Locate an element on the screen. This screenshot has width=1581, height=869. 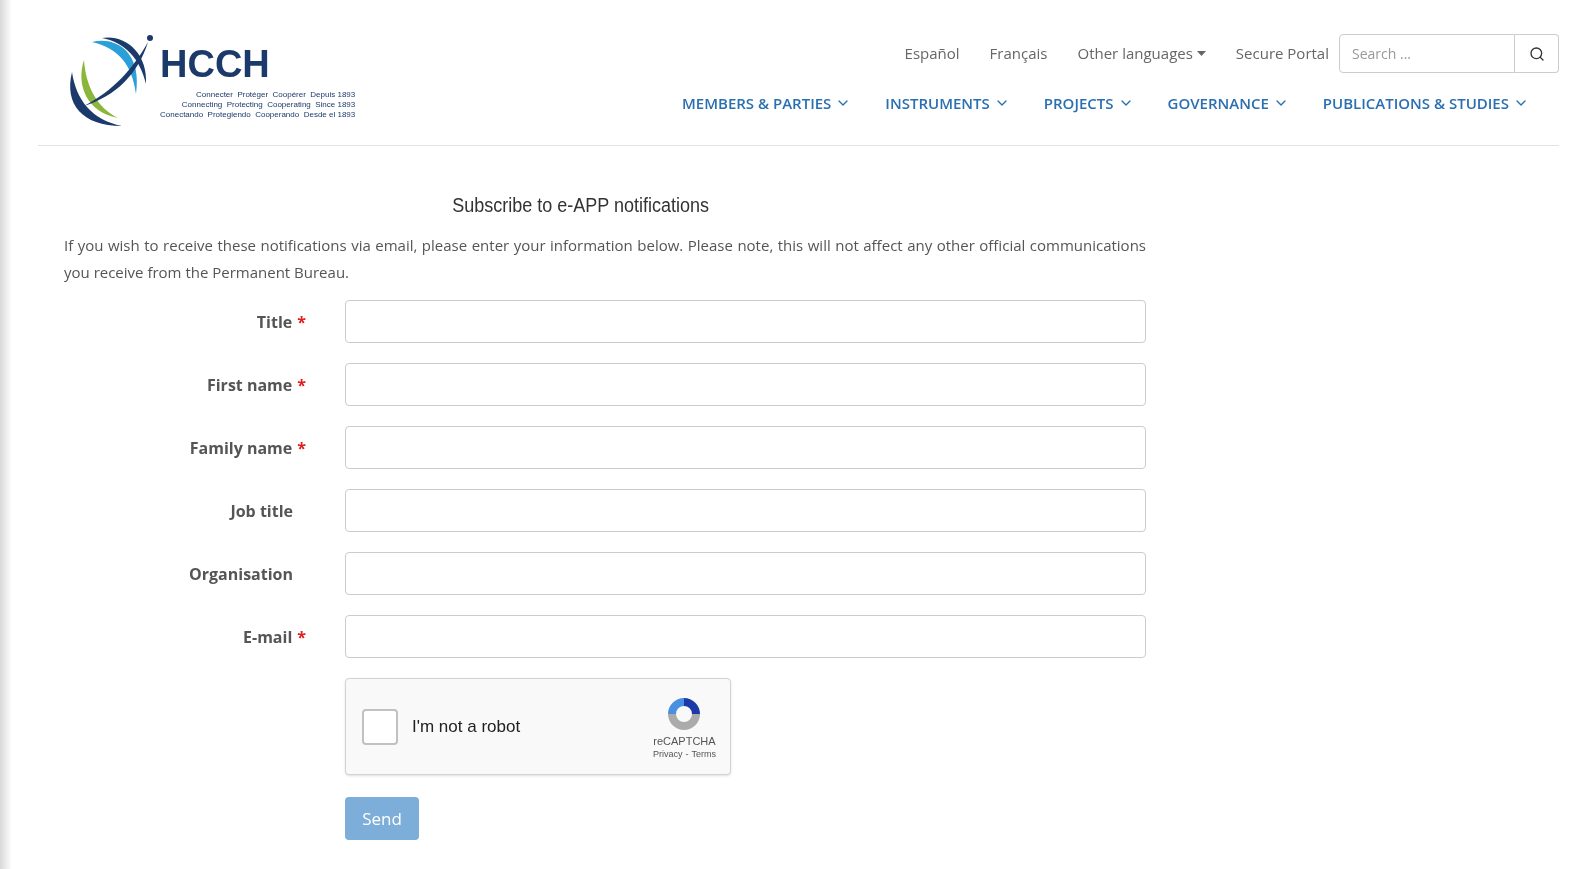
field-label: Title is located at coordinates (274, 321).